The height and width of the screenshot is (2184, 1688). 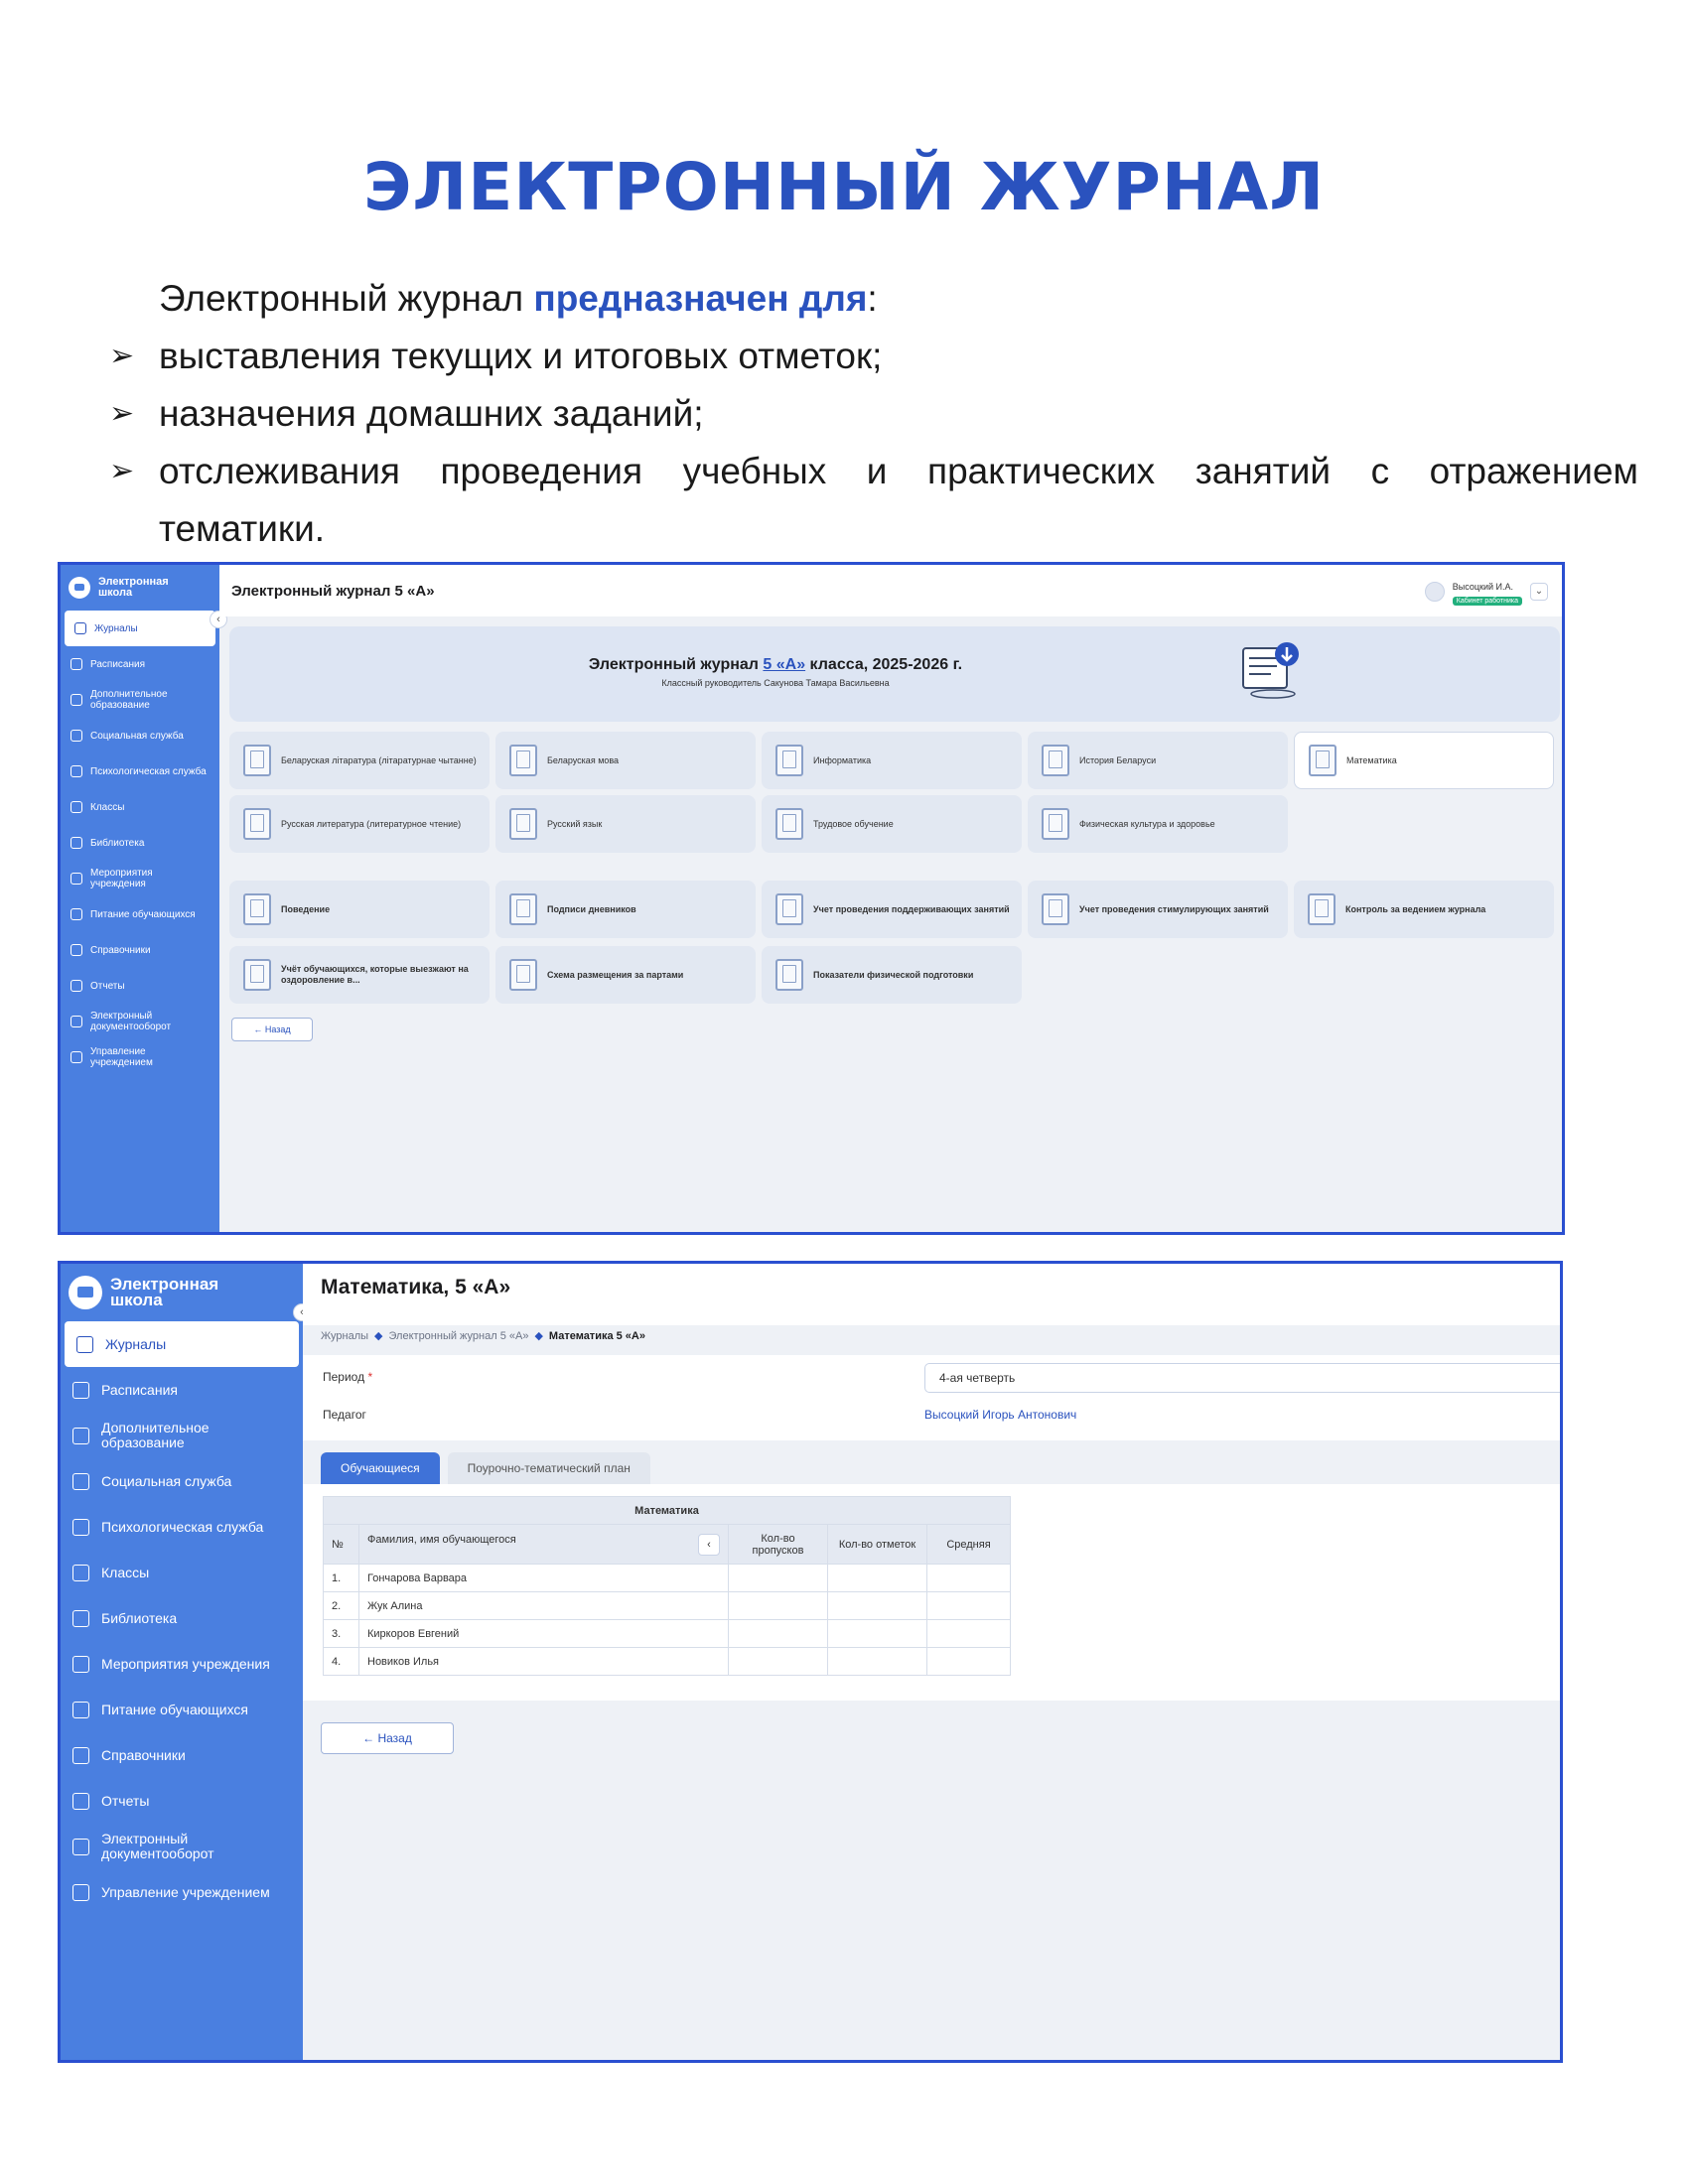 I want to click on sidebar-item-label: Классы, so click(x=107, y=807).